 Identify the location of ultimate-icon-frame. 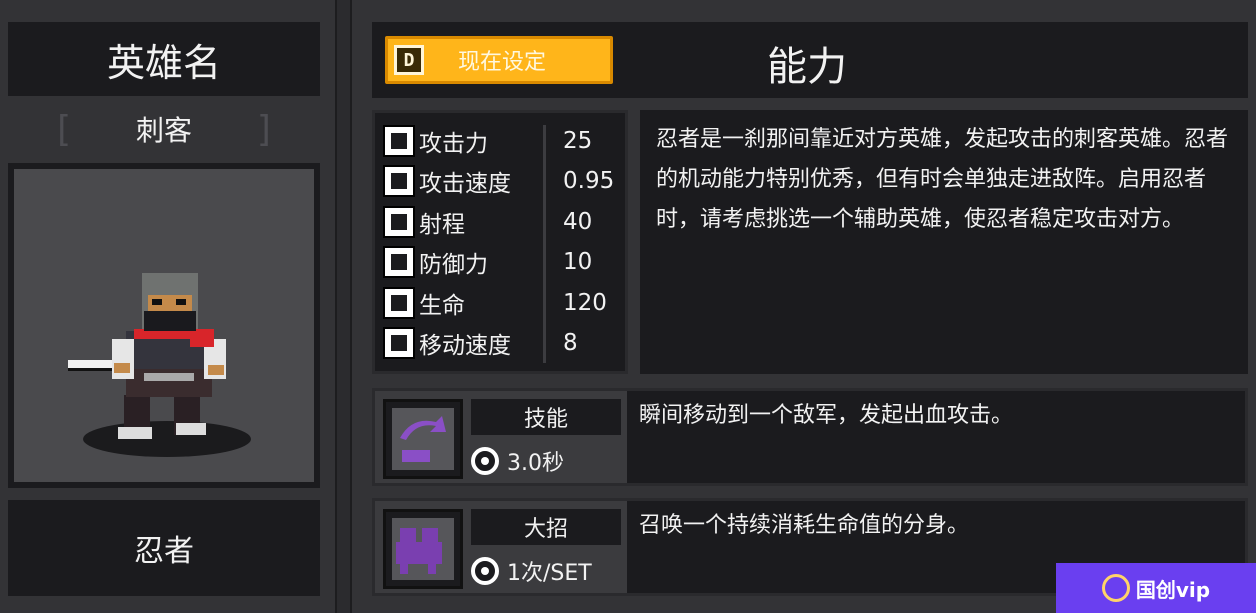
(423, 549).